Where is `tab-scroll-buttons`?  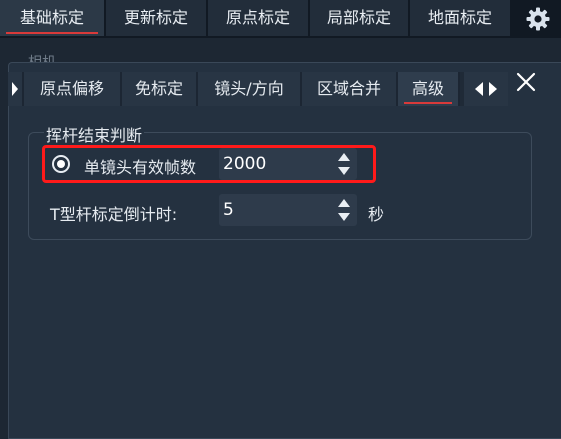
tab-scroll-buttons is located at coordinates (486, 89).